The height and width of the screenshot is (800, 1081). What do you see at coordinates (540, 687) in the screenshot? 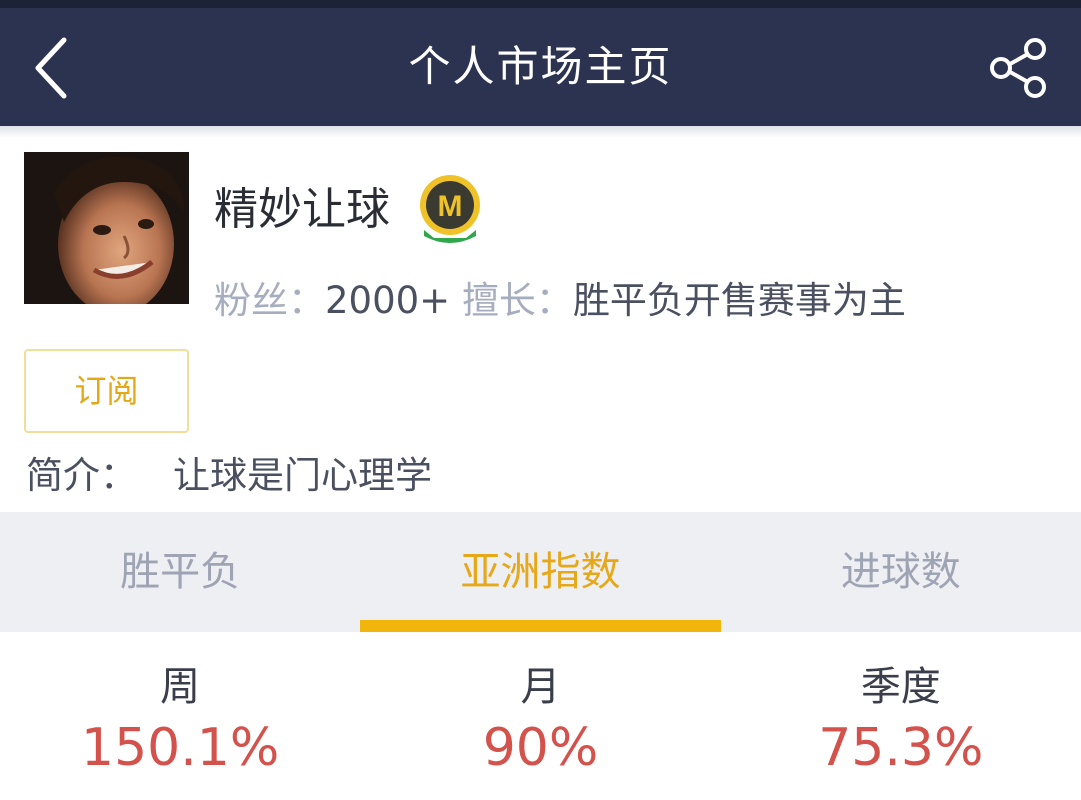
I see `return-period: 月` at bounding box center [540, 687].